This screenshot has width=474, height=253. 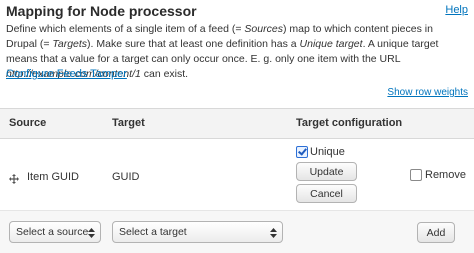 I want to click on source-select: Select a source, so click(x=55, y=232).